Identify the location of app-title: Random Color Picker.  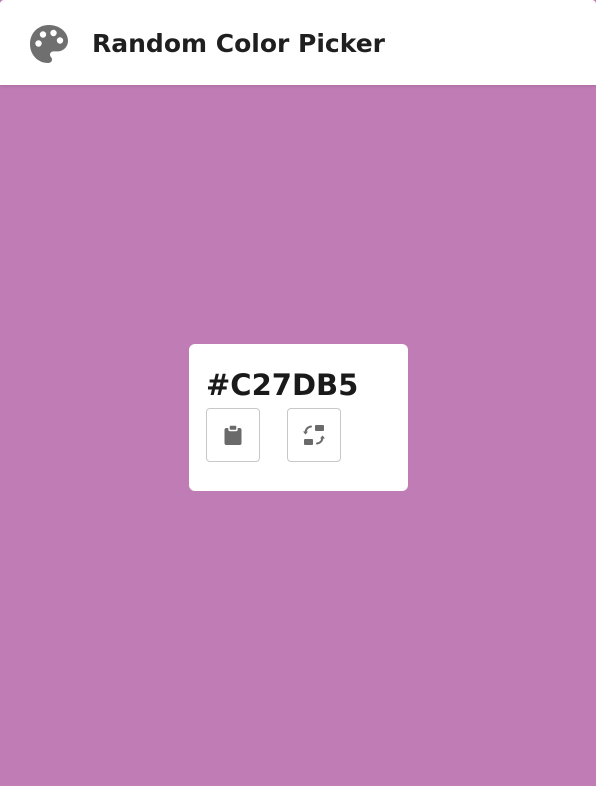
(238, 43).